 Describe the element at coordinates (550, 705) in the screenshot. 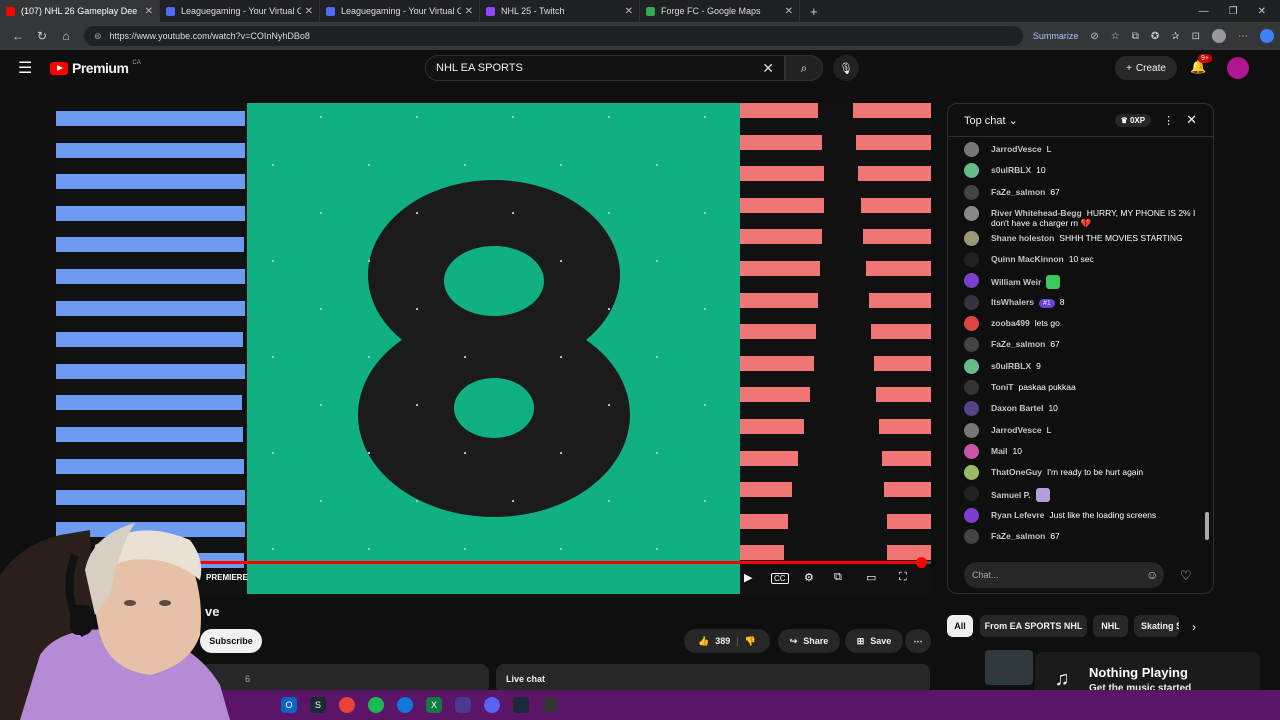

I see `obs-icon` at that location.